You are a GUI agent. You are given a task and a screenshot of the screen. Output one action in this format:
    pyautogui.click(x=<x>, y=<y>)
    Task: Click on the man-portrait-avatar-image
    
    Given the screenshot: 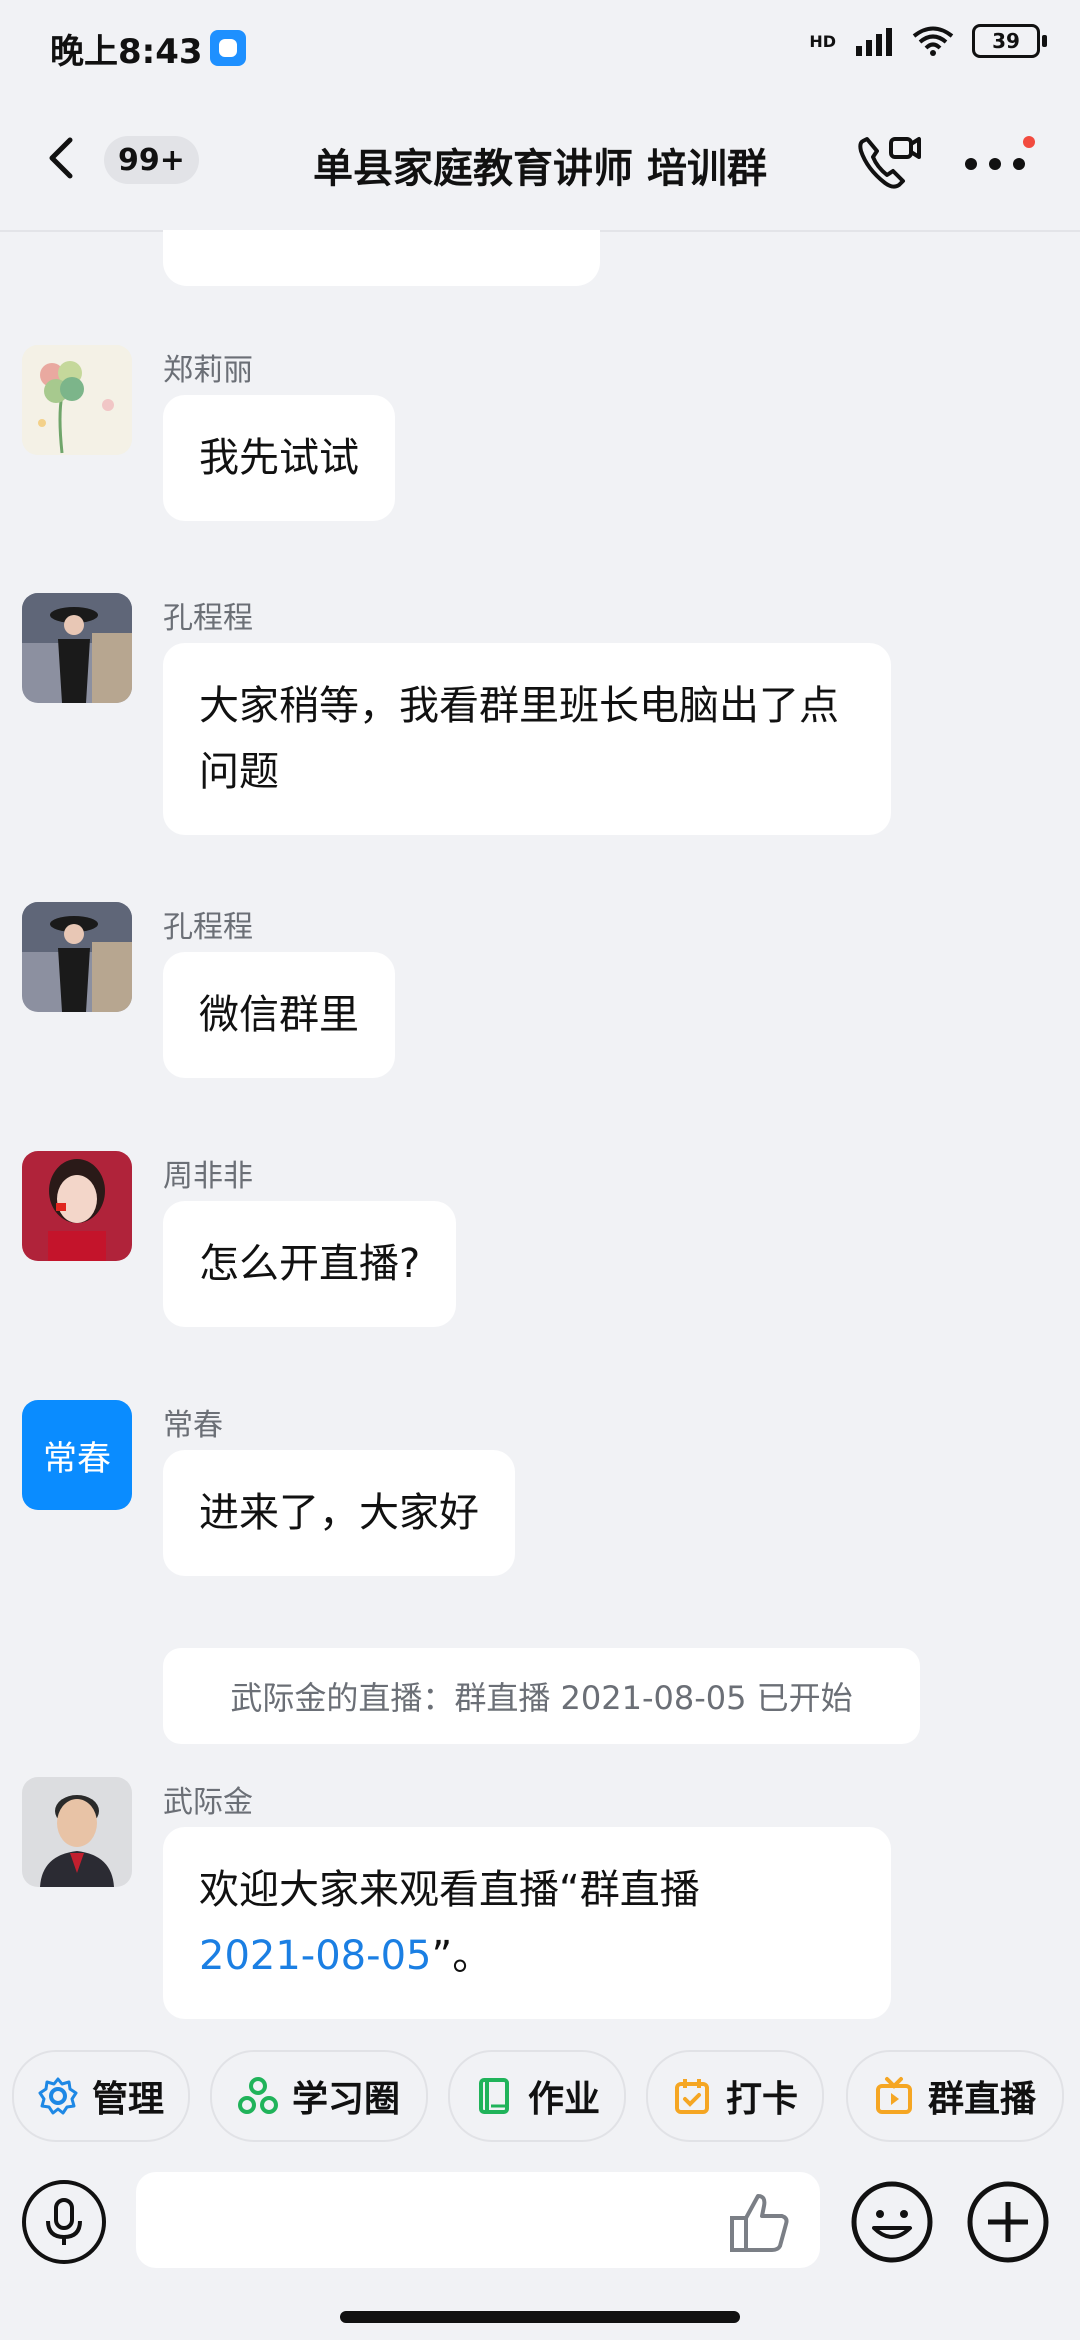 What is the action you would take?
    pyautogui.click(x=77, y=1832)
    